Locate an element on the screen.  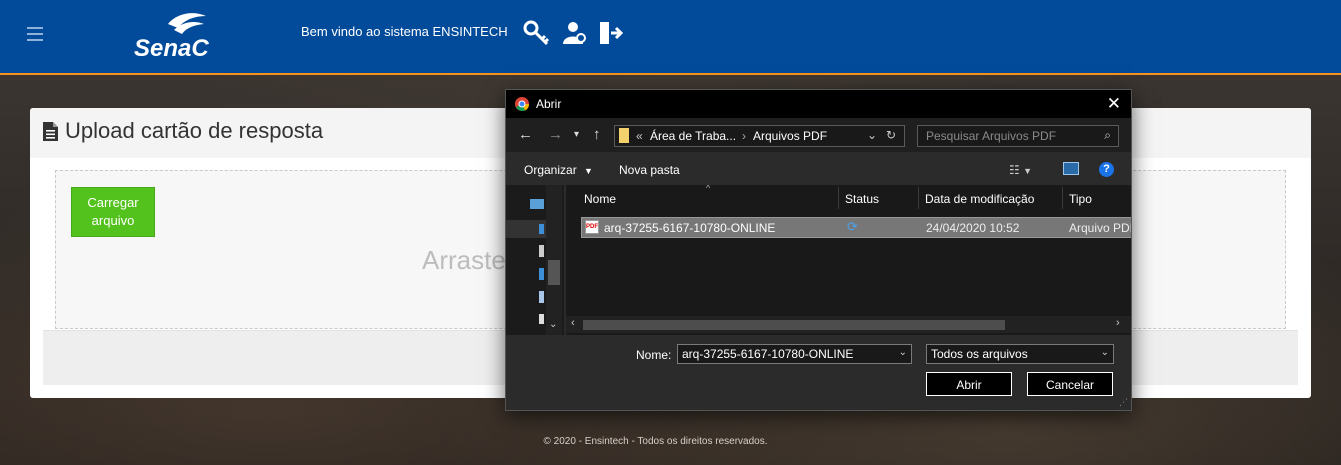
address-prefix: « is located at coordinates (639, 136).